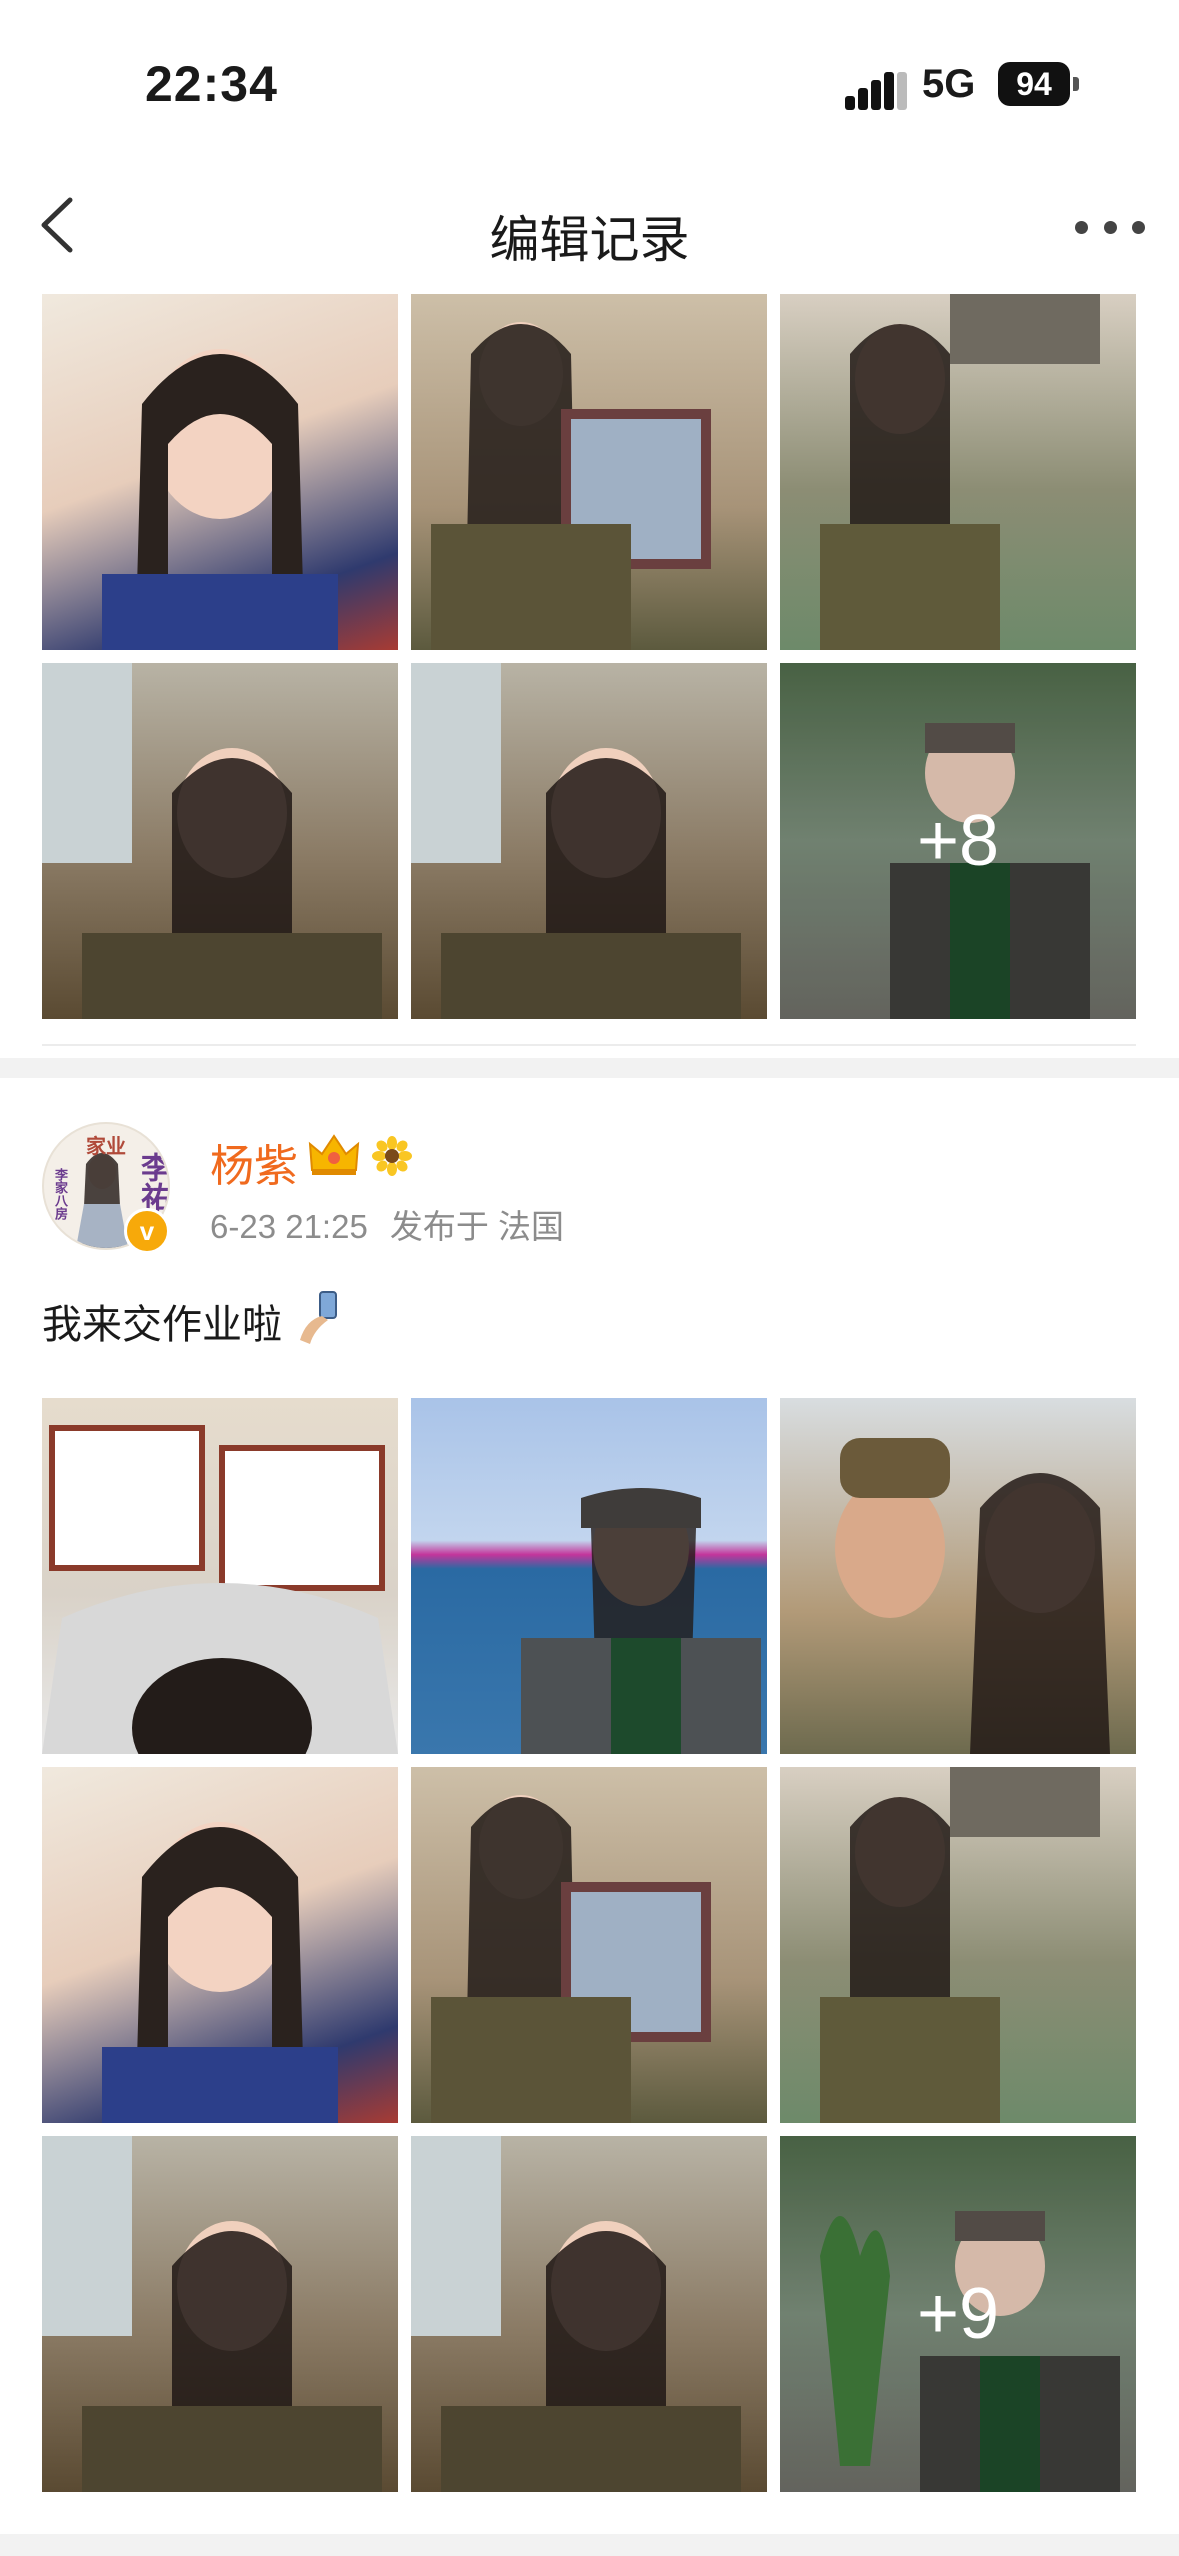 This screenshot has height=2556, width=1179. I want to click on more-options-button, so click(1110, 227).